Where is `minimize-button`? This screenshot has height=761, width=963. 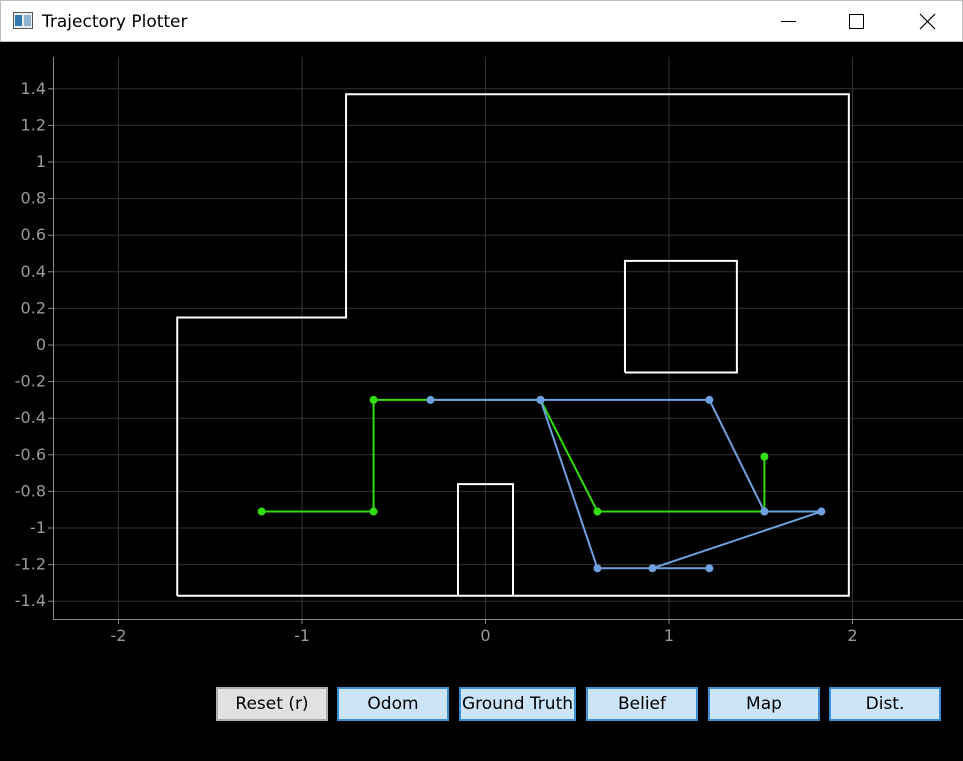
minimize-button is located at coordinates (788, 21).